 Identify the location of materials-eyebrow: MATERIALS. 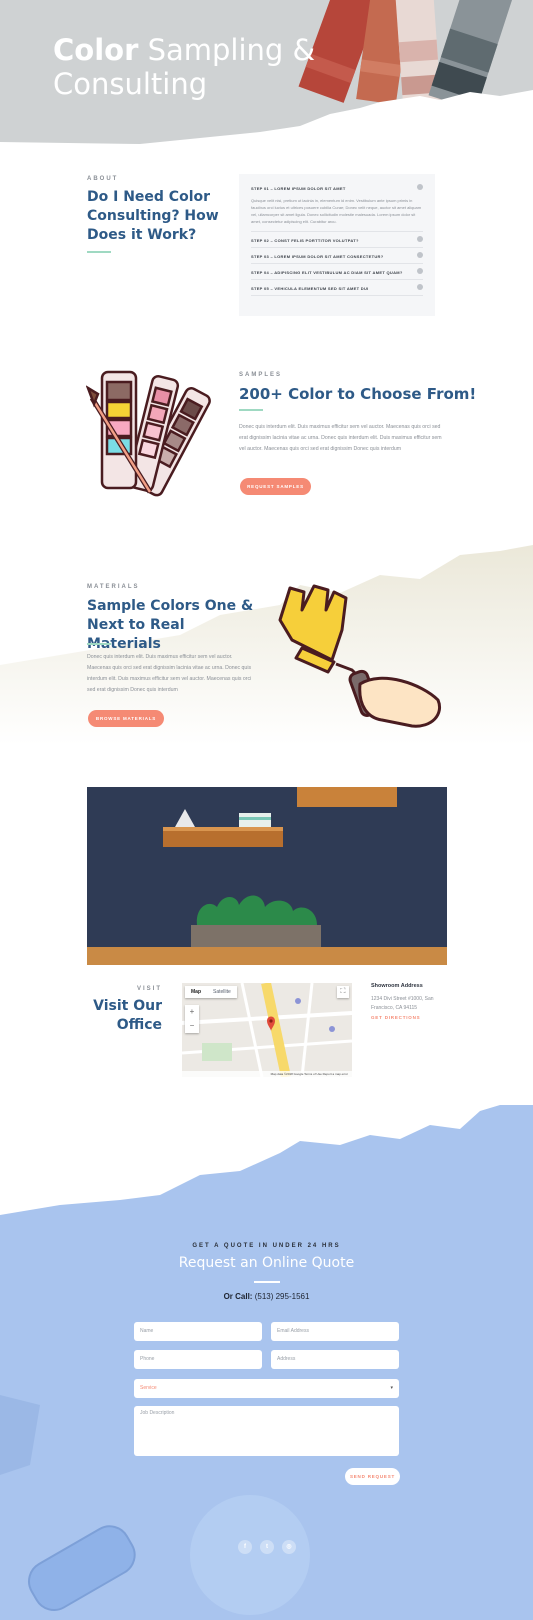
(113, 587).